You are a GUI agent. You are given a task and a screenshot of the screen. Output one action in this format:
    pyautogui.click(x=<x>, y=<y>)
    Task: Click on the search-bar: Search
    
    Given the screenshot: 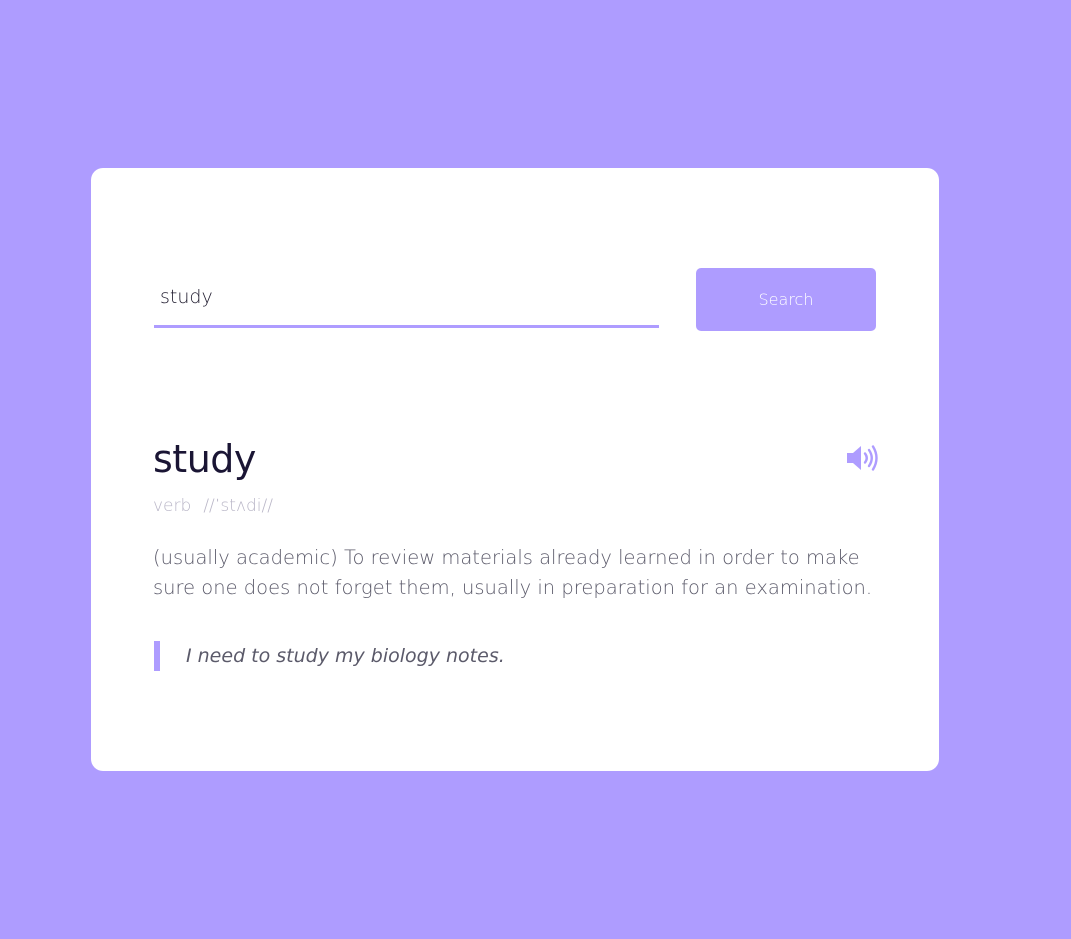 What is the action you would take?
    pyautogui.click(x=515, y=299)
    